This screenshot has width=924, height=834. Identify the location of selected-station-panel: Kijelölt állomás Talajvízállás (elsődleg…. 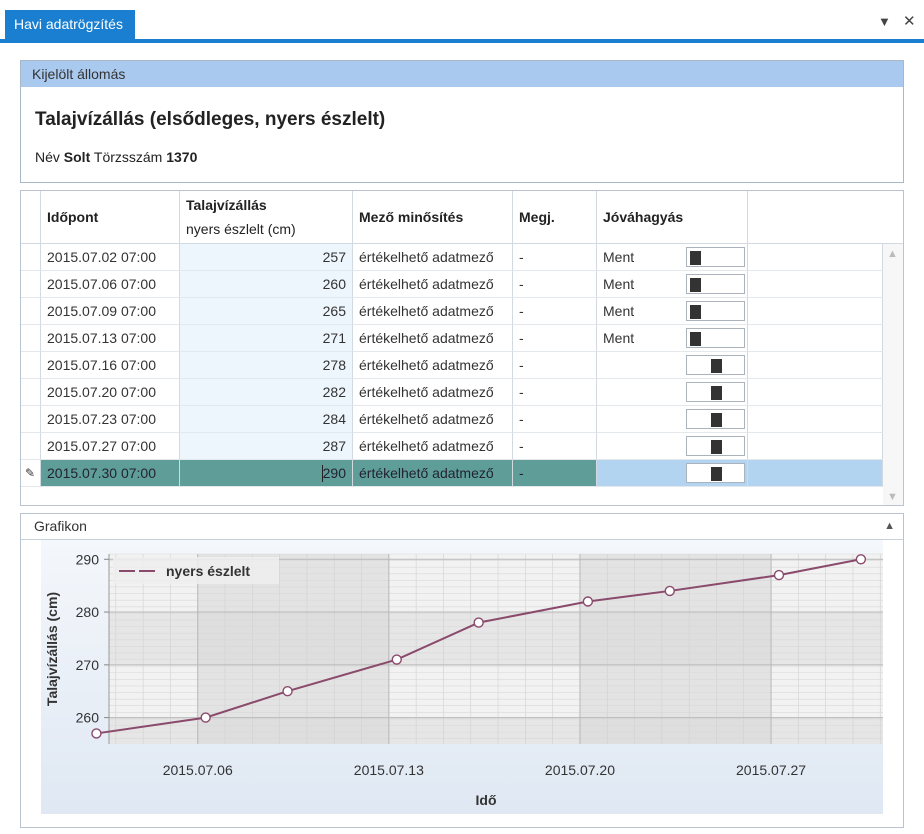
(462, 121).